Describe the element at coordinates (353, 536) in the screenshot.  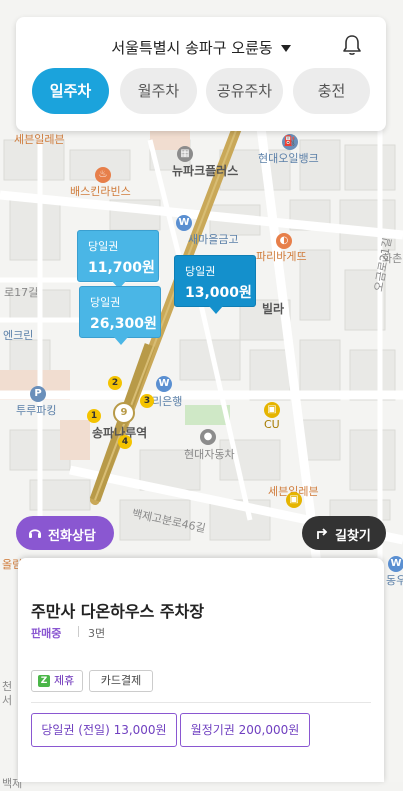
I see `directions-label: 길찾기` at that location.